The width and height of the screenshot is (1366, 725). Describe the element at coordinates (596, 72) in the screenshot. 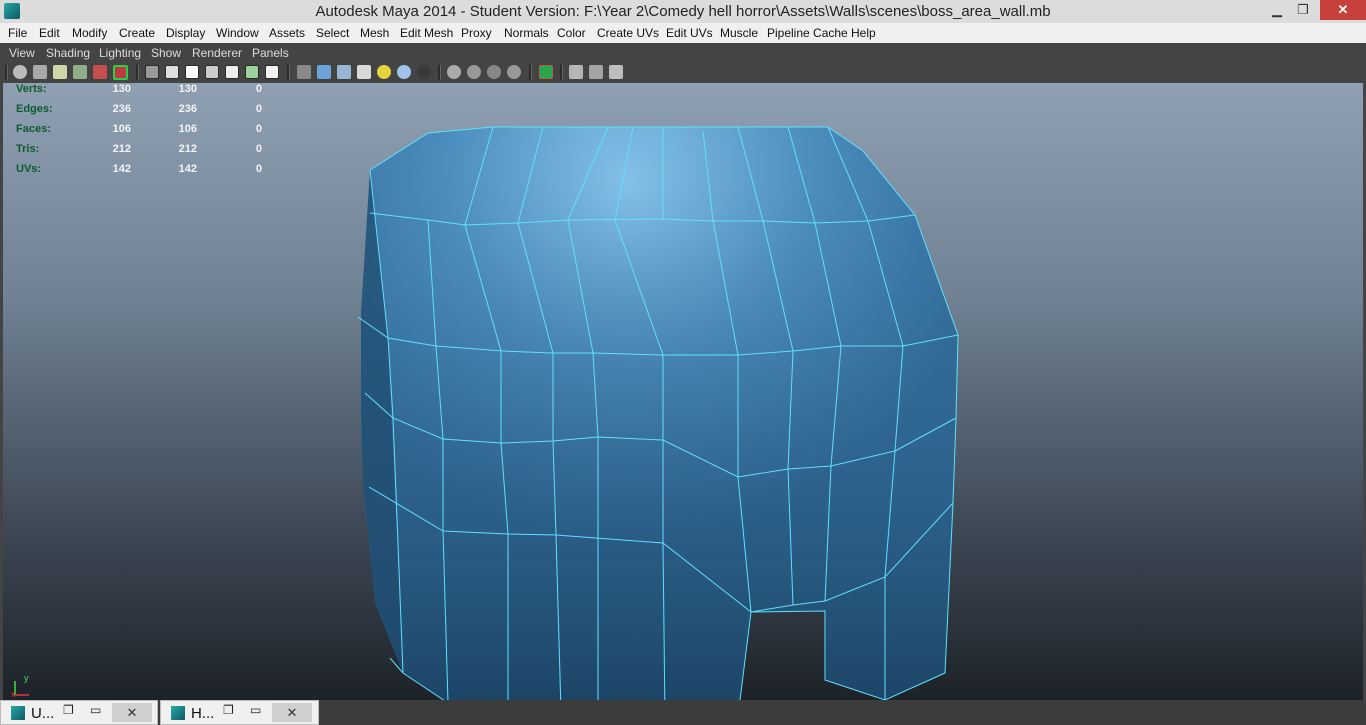

I see `multi-cube-icon` at that location.